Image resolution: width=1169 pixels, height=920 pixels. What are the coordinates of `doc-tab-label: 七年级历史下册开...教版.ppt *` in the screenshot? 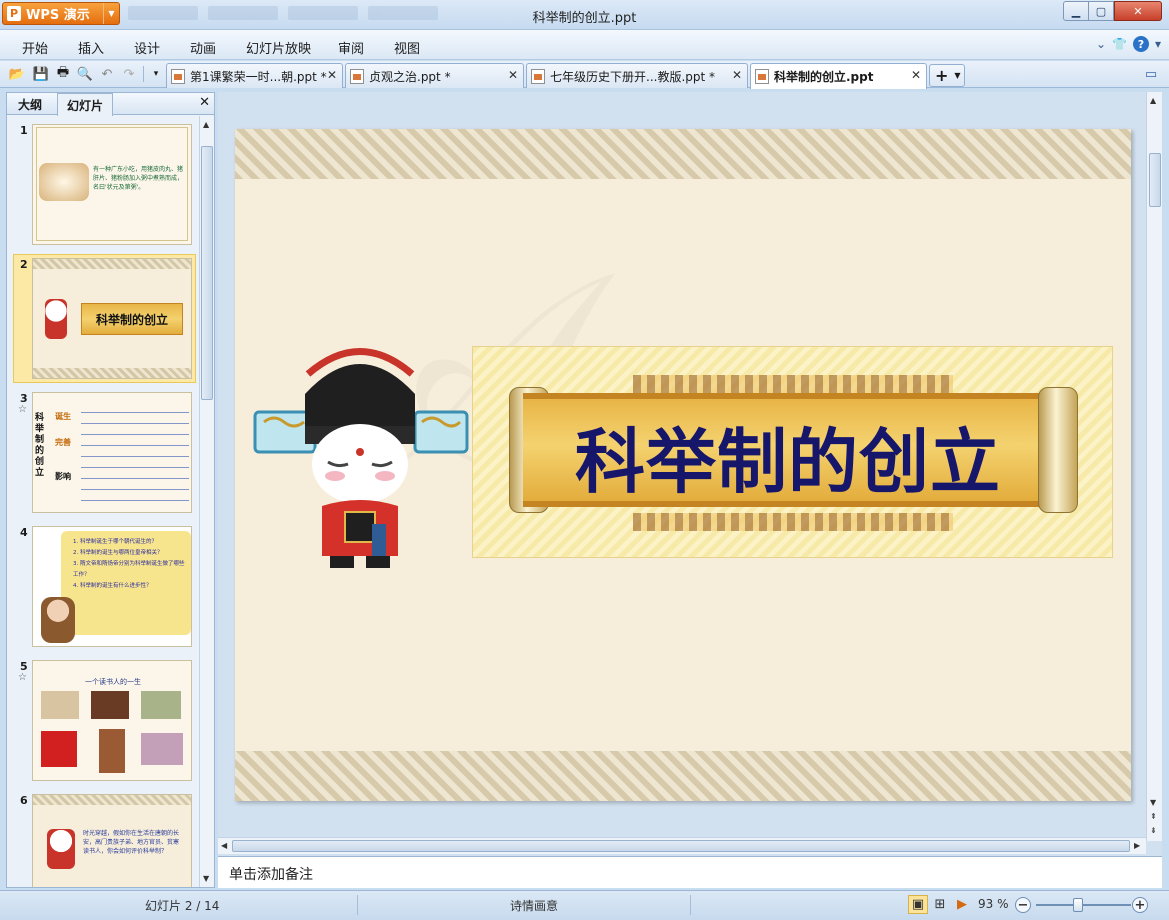 It's located at (633, 76).